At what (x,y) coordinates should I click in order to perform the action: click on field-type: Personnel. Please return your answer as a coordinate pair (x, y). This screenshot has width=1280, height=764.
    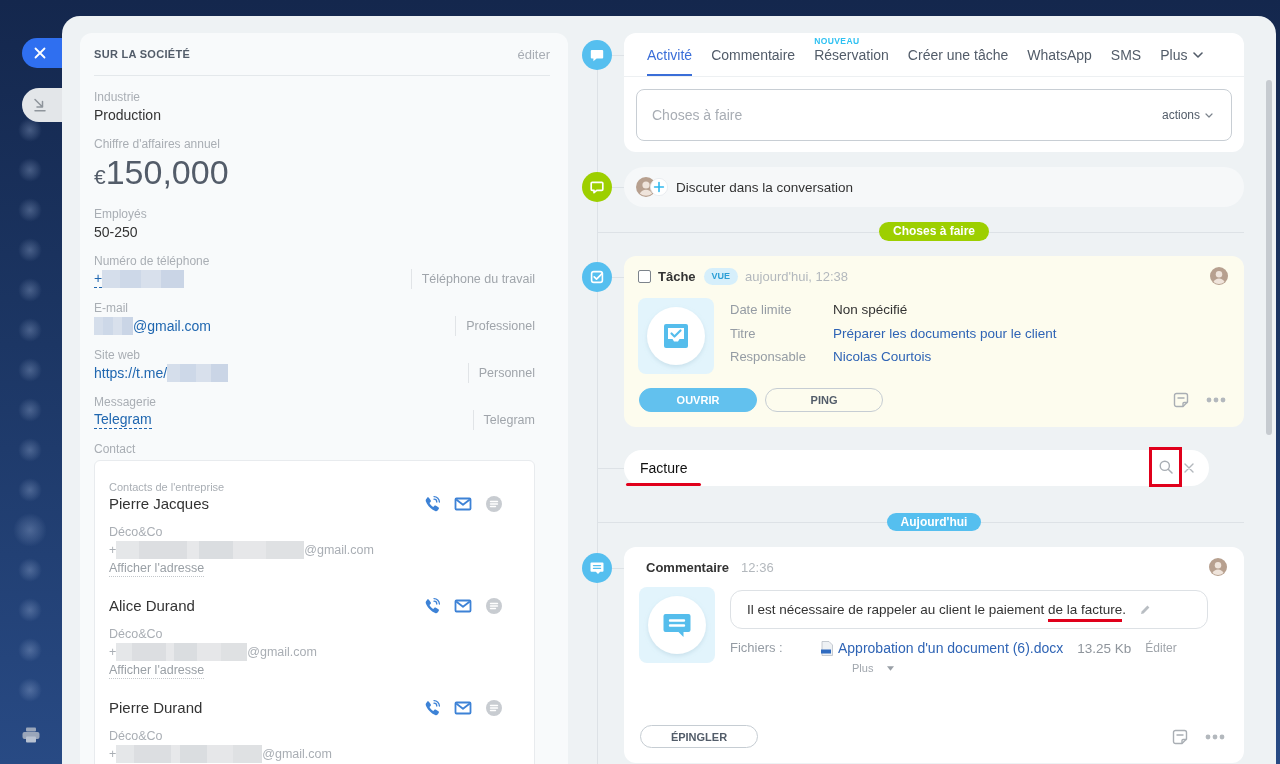
    Looking at the image, I should click on (506, 373).